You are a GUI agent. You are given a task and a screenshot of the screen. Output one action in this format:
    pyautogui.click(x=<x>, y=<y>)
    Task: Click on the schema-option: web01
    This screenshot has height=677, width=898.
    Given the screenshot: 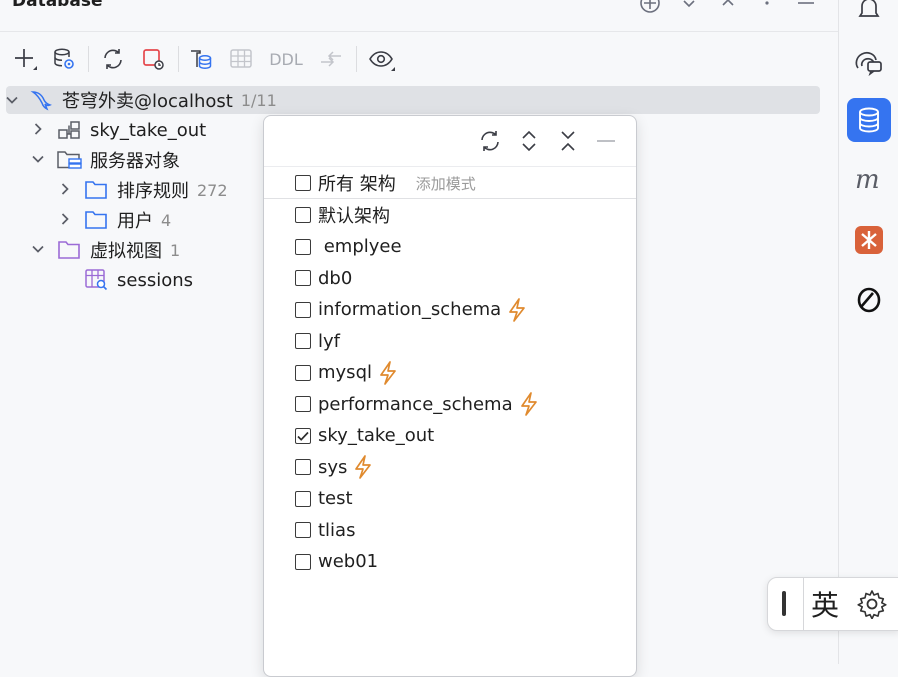 What is the action you would take?
    pyautogui.click(x=336, y=562)
    